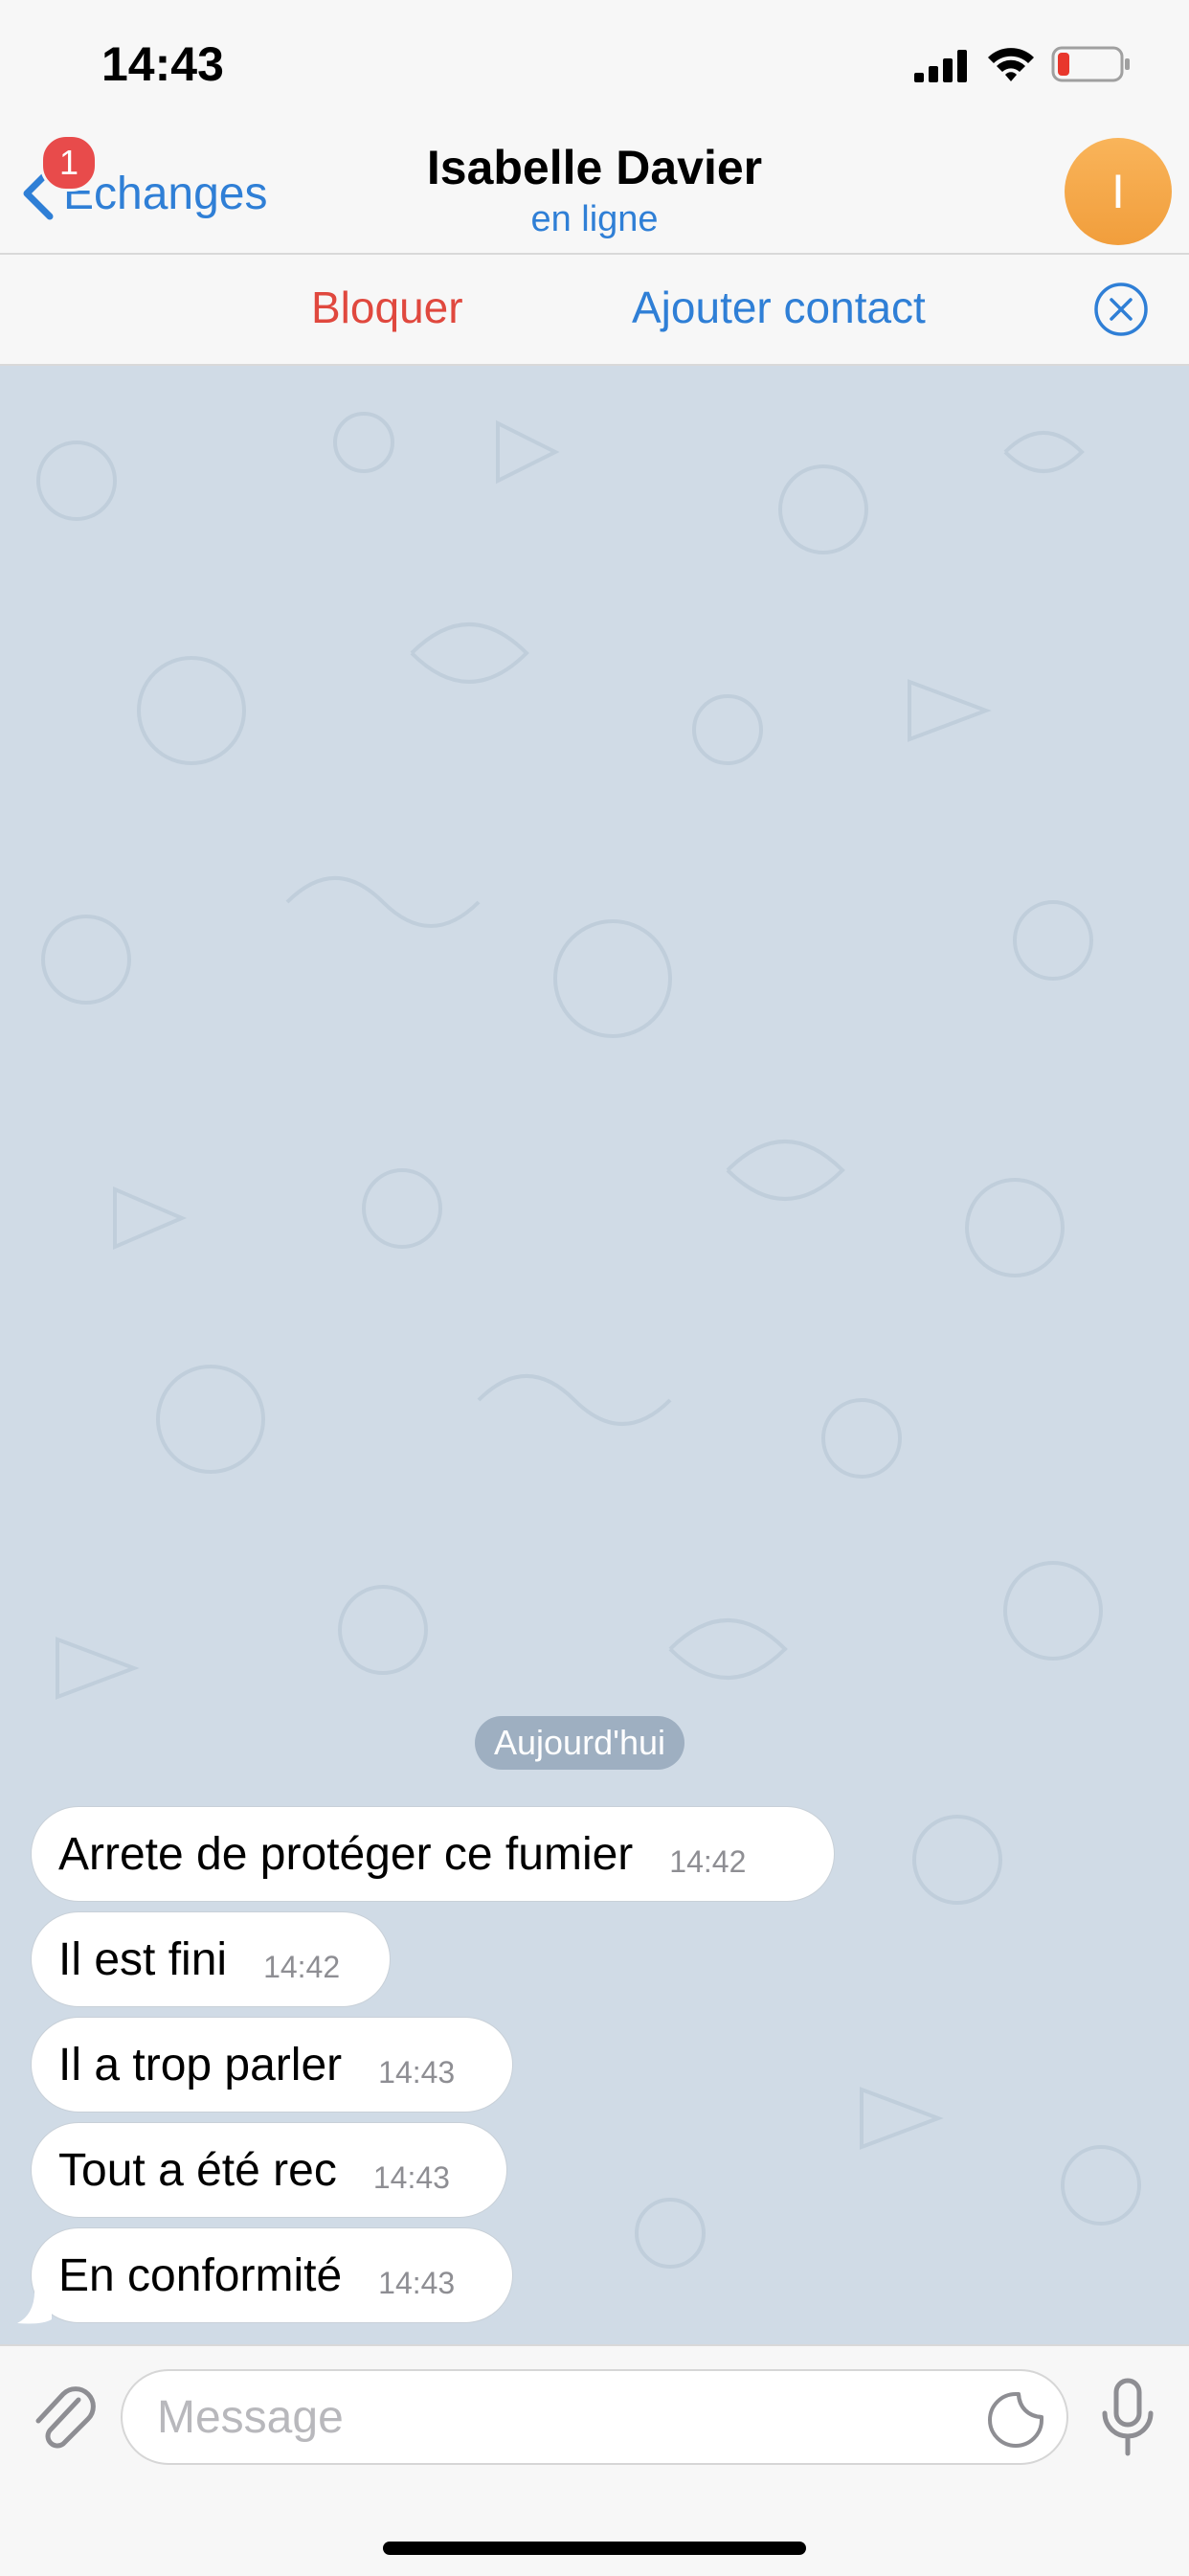  Describe the element at coordinates (143, 1959) in the screenshot. I see `message-text: Il est fini` at that location.